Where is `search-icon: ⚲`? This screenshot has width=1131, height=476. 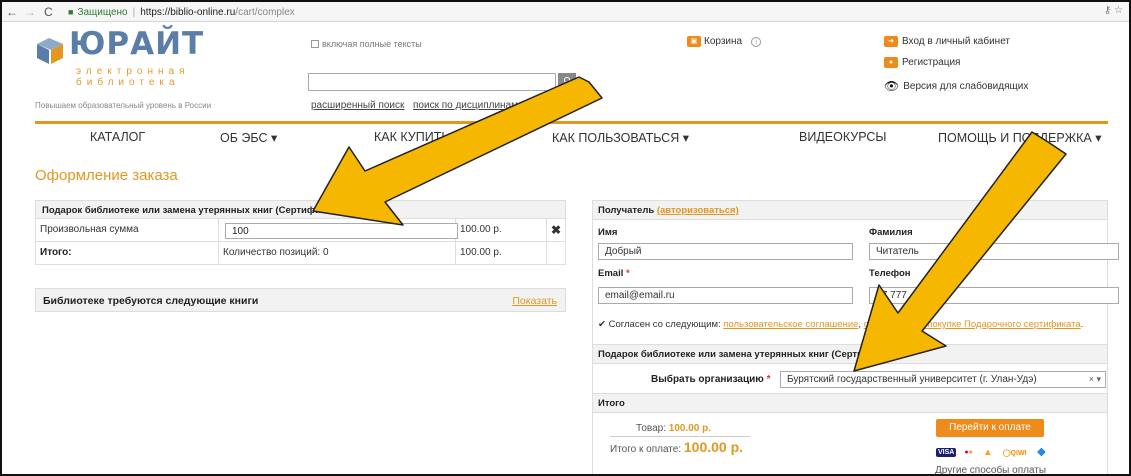 search-icon: ⚲ is located at coordinates (567, 82).